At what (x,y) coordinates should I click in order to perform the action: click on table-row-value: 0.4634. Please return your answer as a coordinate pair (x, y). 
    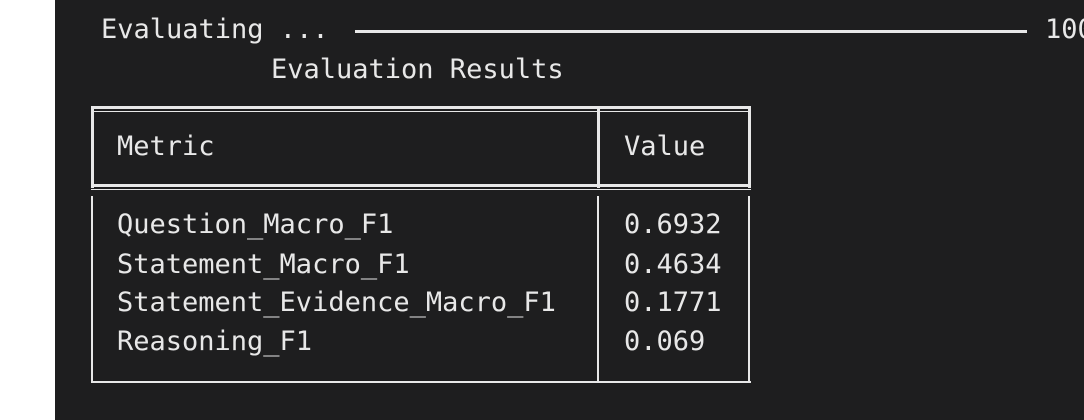
    Looking at the image, I should click on (673, 264).